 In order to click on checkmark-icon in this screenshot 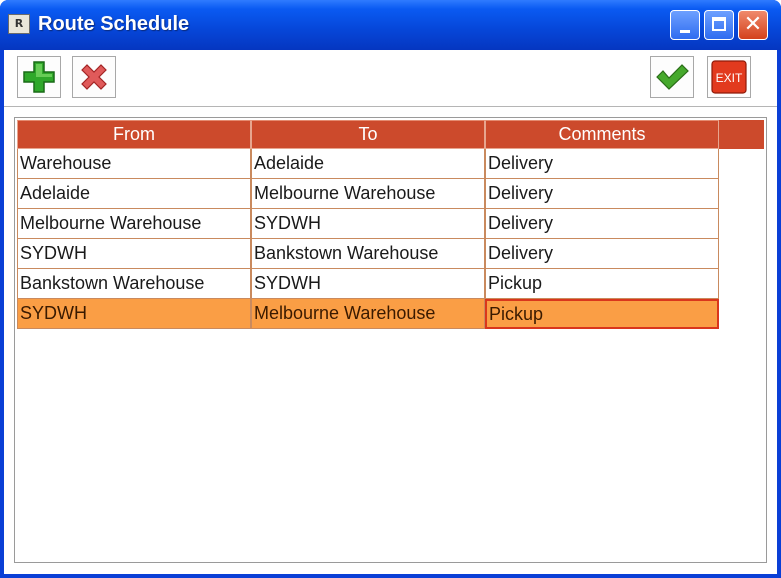, I will do `click(672, 77)`.